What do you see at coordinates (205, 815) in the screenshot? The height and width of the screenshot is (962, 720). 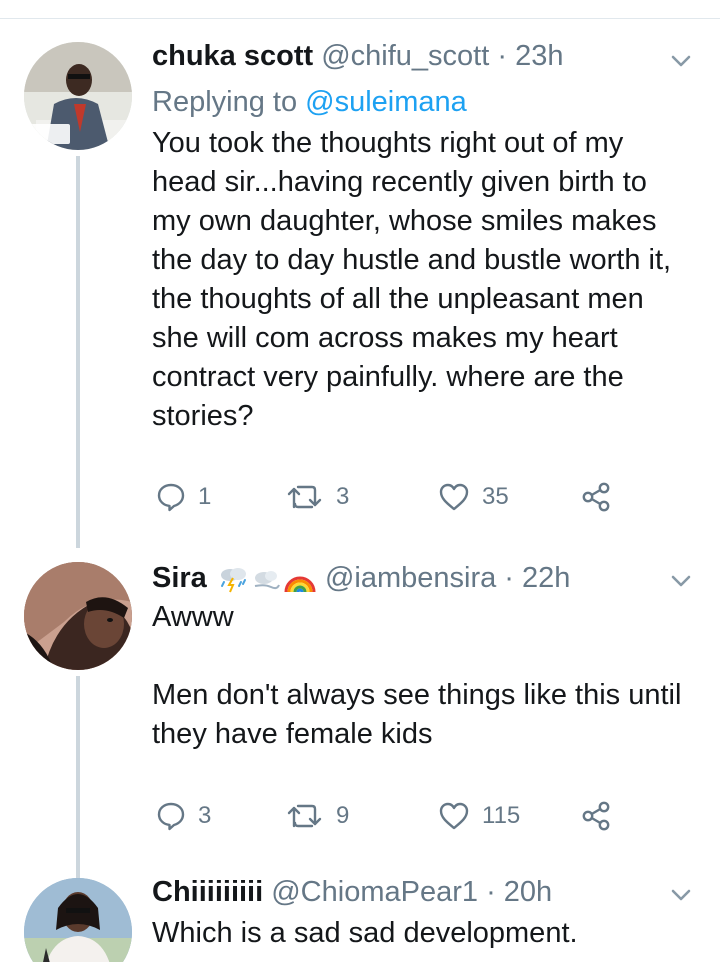 I see `reply-count: 3` at bounding box center [205, 815].